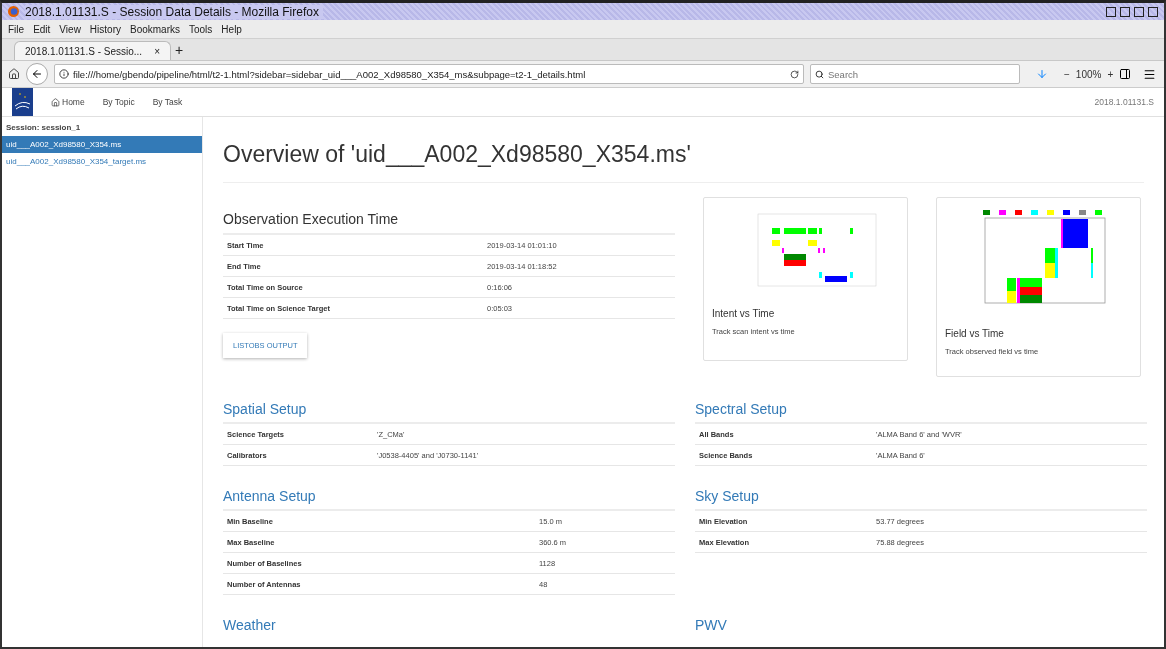  Describe the element at coordinates (809, 313) in the screenshot. I see `card-title: Intent vs Time` at that location.